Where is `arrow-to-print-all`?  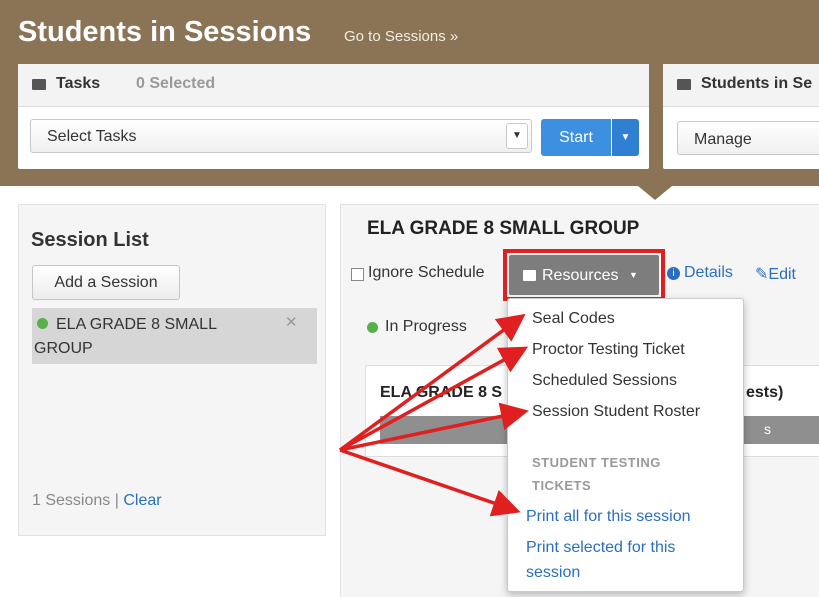
arrow-to-print-all is located at coordinates (430, 482).